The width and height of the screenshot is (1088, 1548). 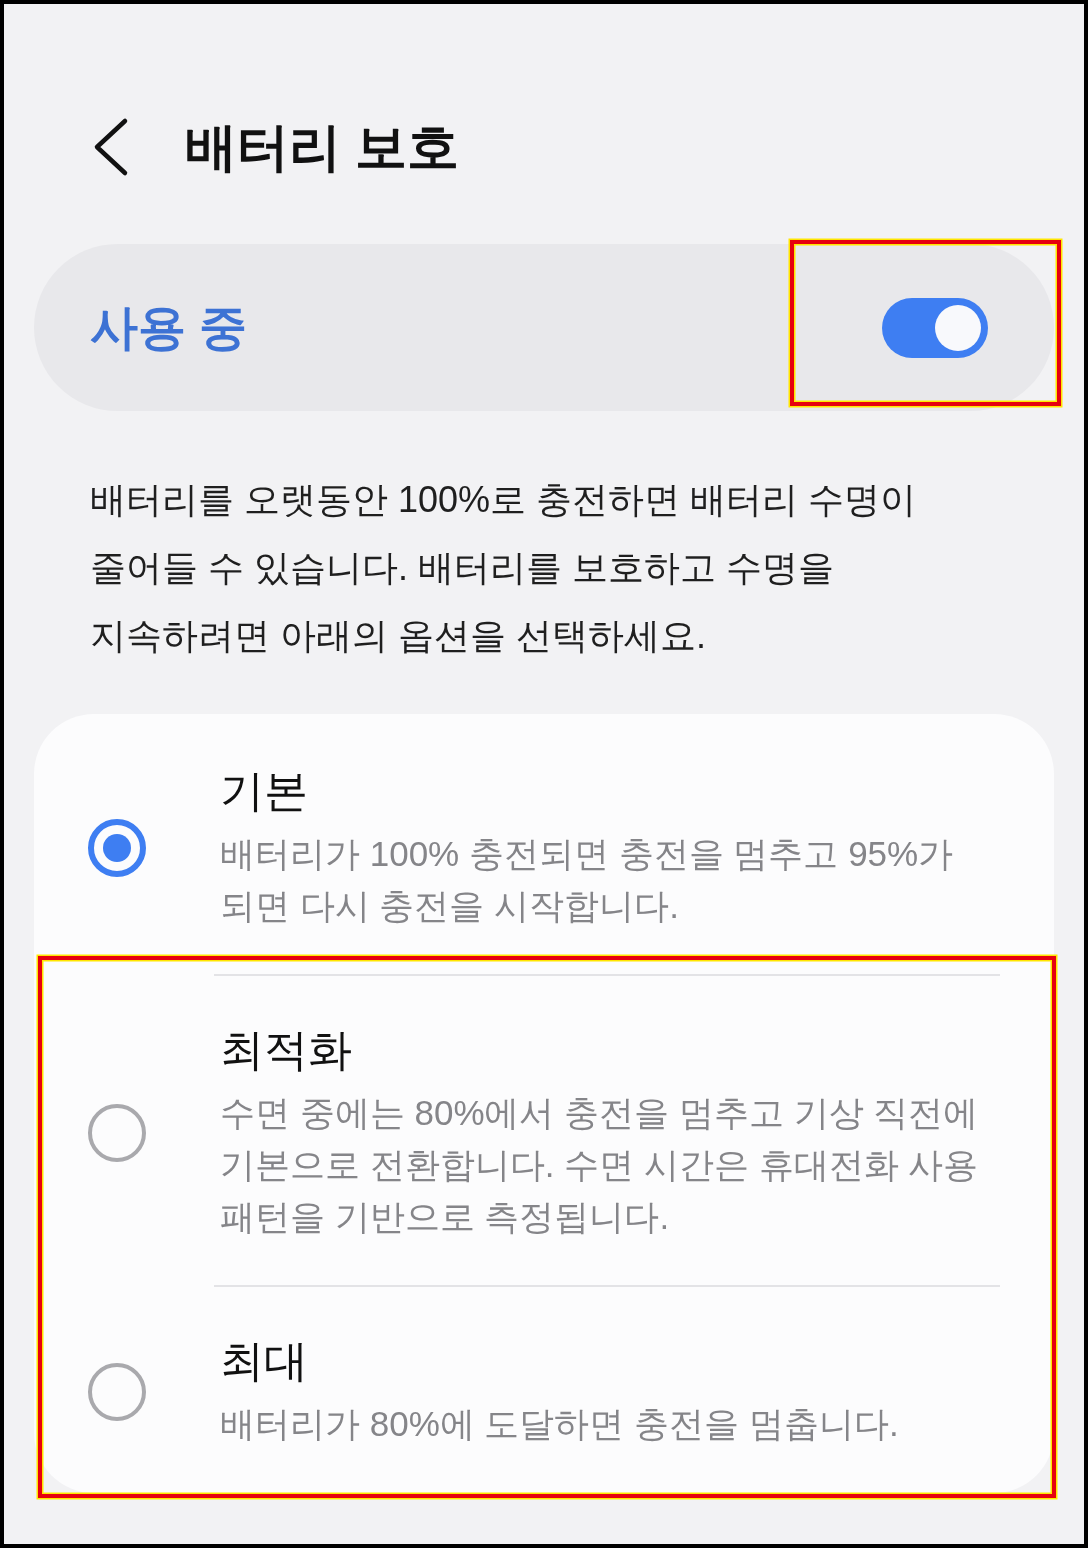 What do you see at coordinates (587, 880) in the screenshot?
I see `option-description: 배터리가 100% 충전되면 충전을 멈추고 95%가 되면 다시 충전을 시작합니다.` at bounding box center [587, 880].